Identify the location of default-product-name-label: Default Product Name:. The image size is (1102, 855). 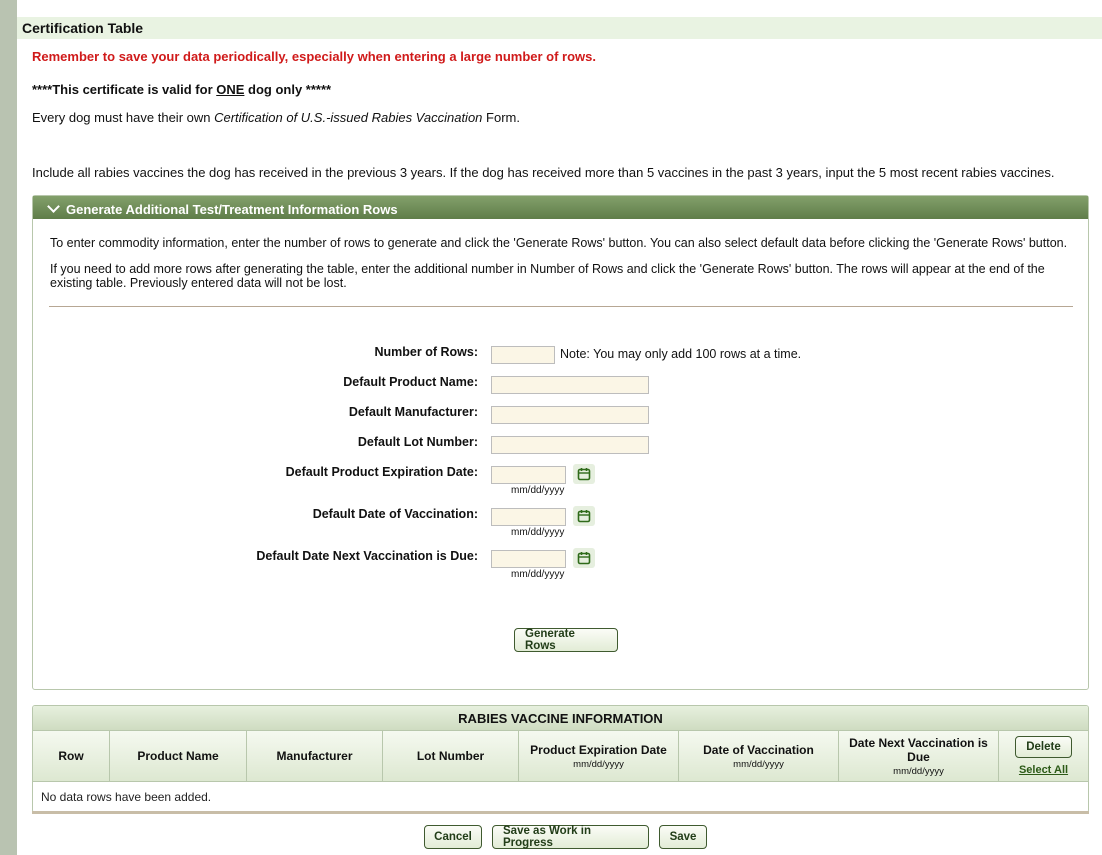
(410, 382).